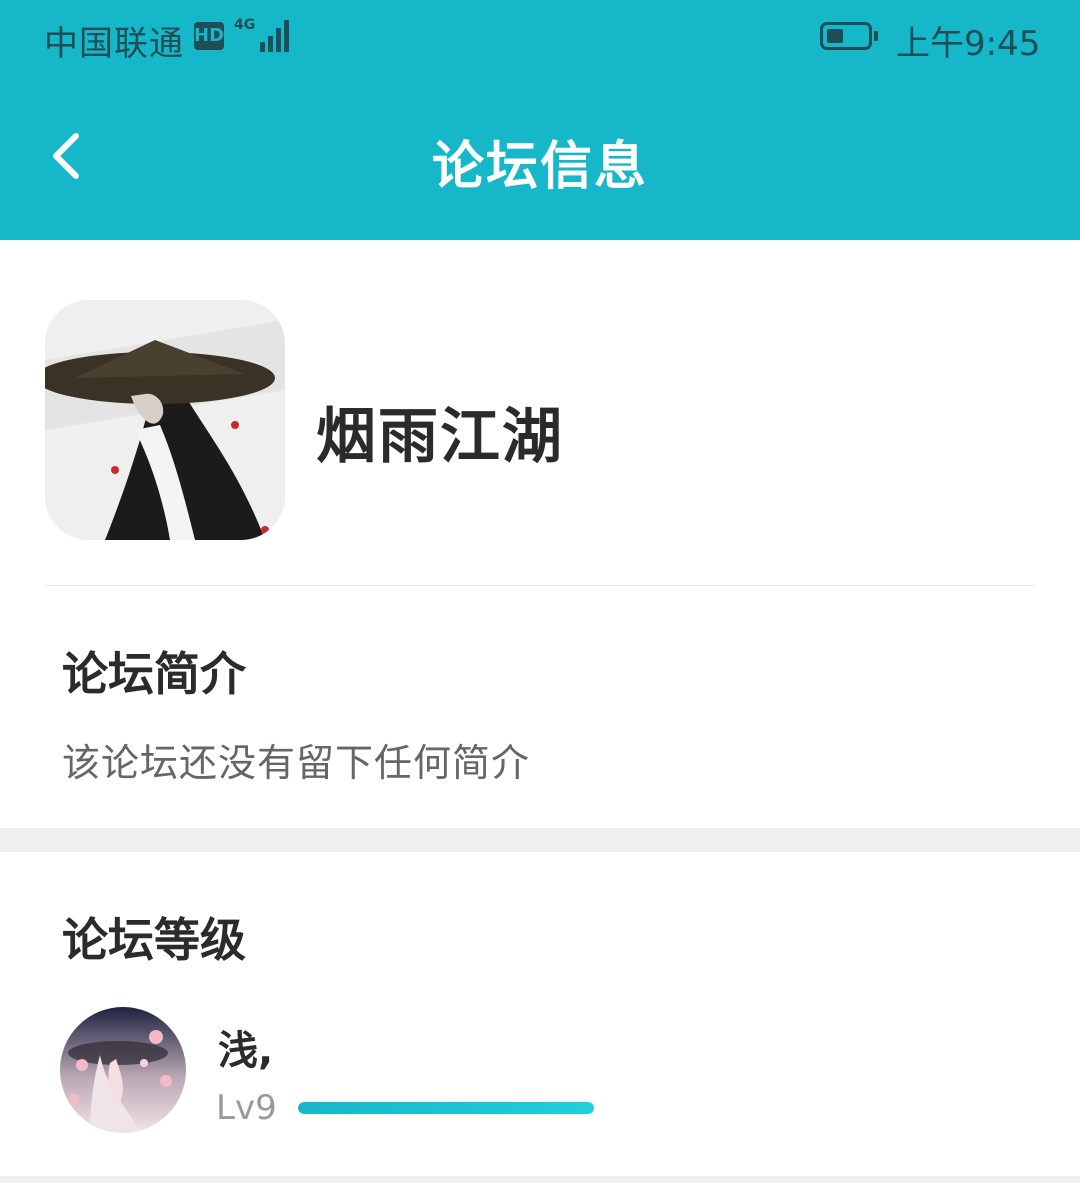  I want to click on level-progress-bar, so click(446, 1108).